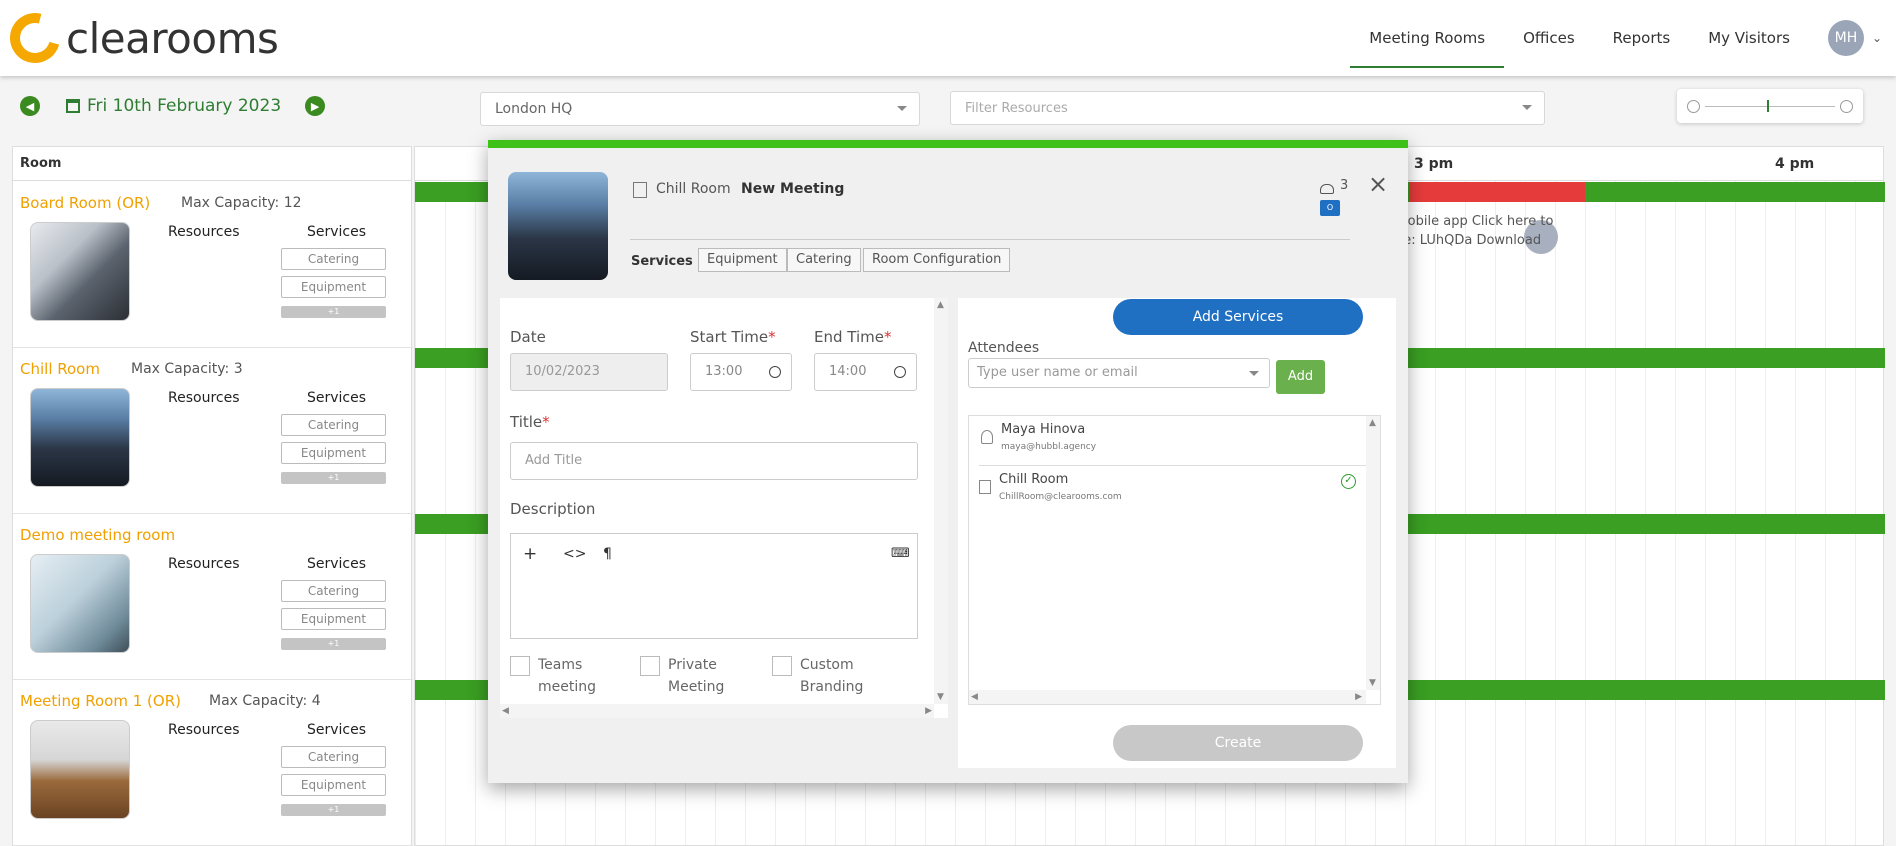 This screenshot has height=846, width=1896. What do you see at coordinates (1238, 743) in the screenshot?
I see `create-button: Create` at bounding box center [1238, 743].